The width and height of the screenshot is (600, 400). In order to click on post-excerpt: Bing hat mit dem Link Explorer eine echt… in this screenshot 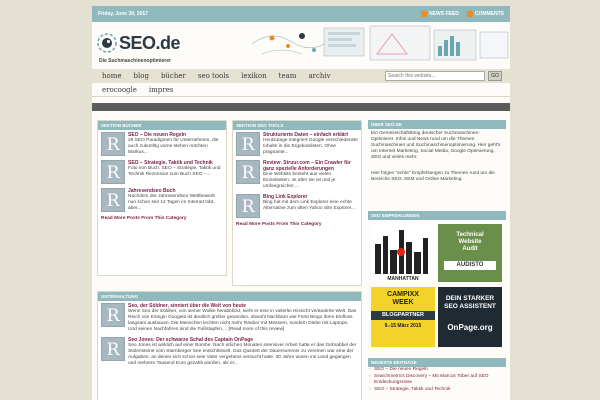, I will do `click(309, 205)`.